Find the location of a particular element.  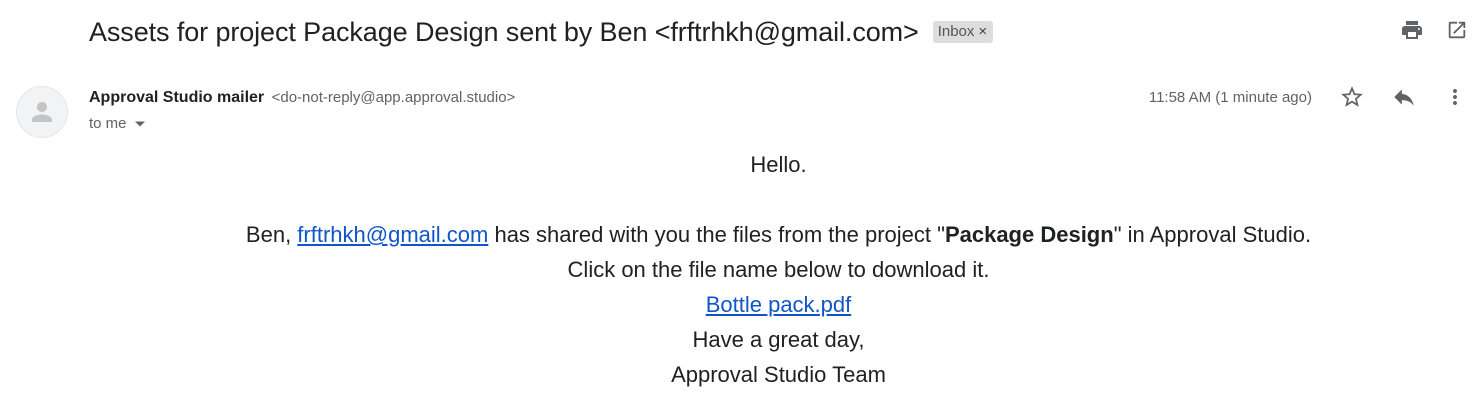

recipient-text: to me is located at coordinates (108, 123).